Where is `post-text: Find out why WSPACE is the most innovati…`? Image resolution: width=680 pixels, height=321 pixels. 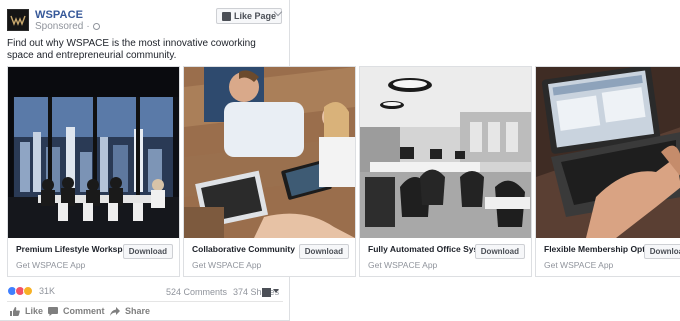
post-text: Find out why WSPACE is the most innovati… is located at coordinates (131, 49).